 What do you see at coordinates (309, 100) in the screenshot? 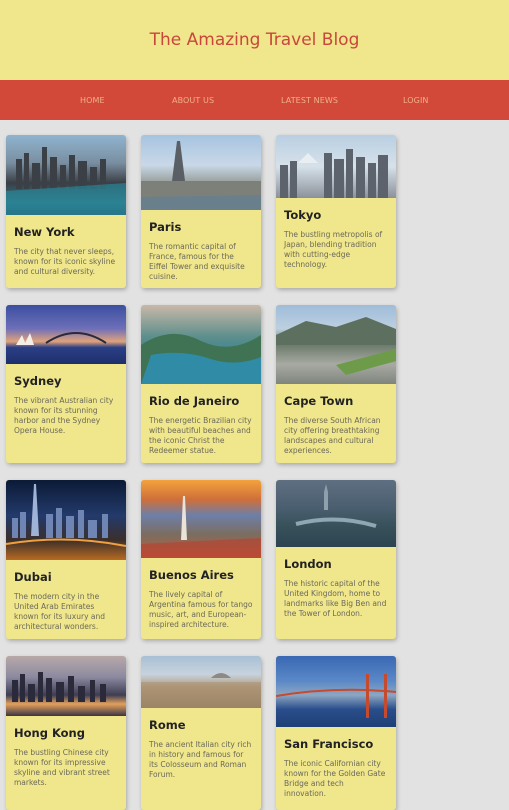
I see `nav-latest-news-link: LATEST NEWS` at bounding box center [309, 100].